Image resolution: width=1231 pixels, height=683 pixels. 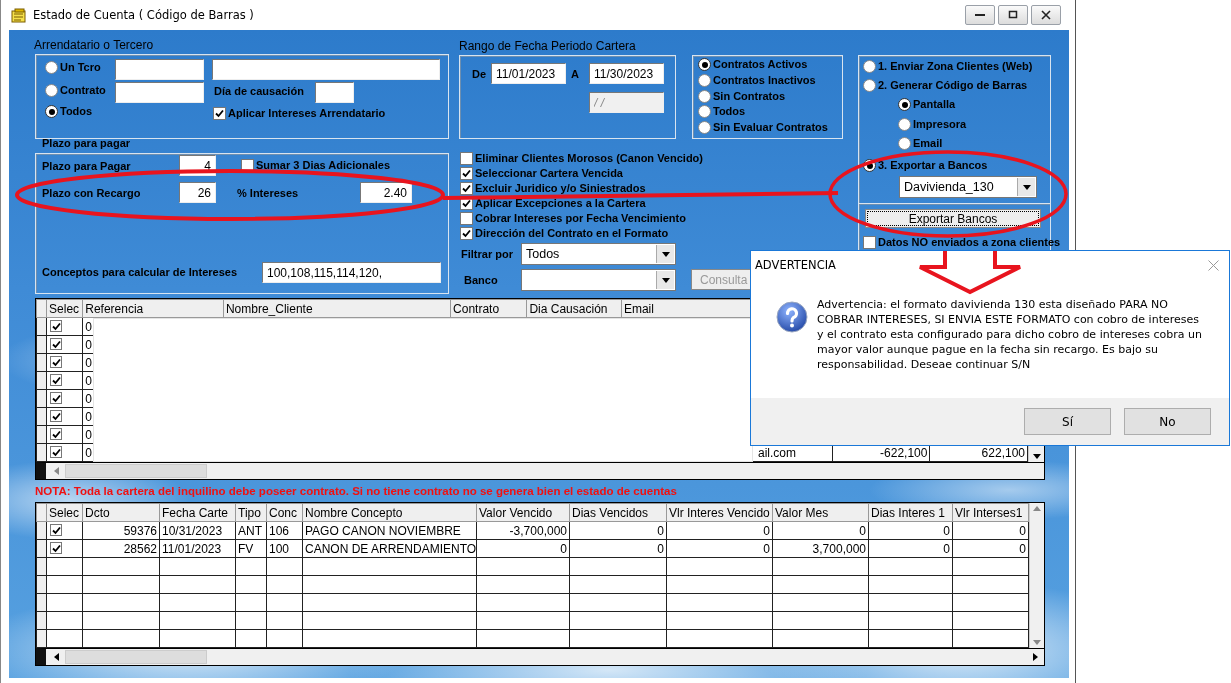 I want to click on radio-button: Contratos Activos, so click(x=753, y=64).